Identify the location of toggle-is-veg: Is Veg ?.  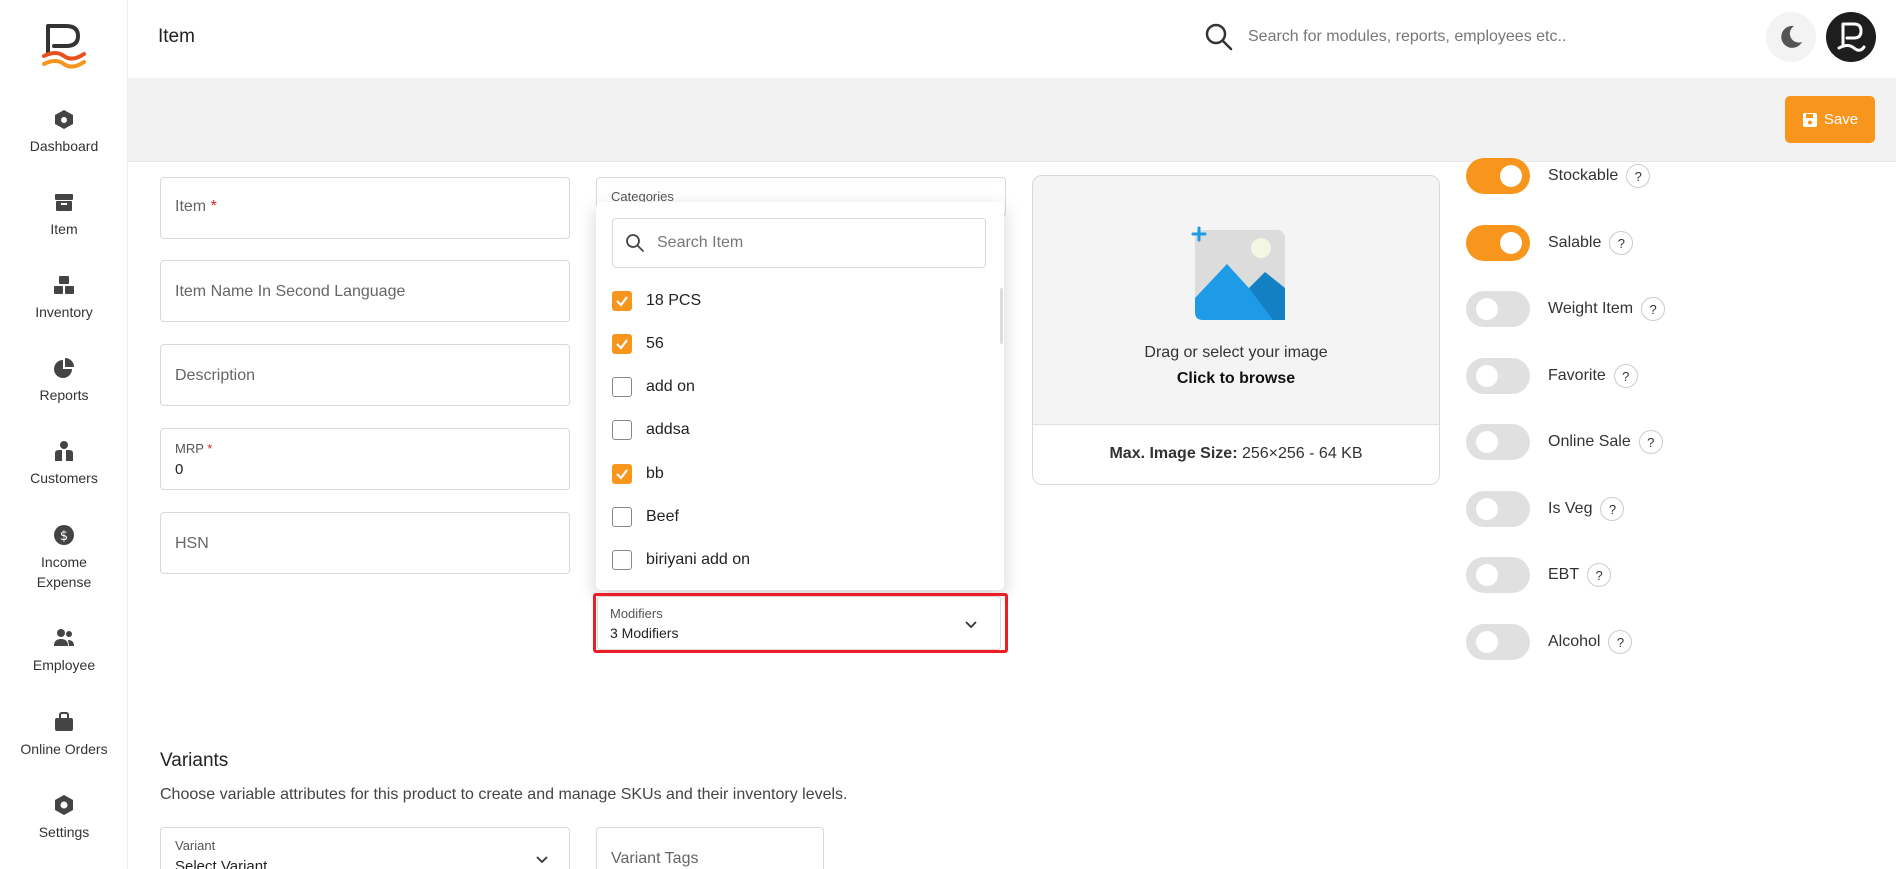
(1545, 509).